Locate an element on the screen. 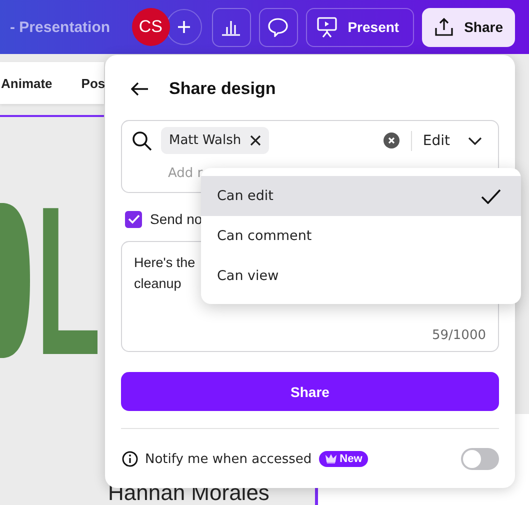 This screenshot has height=505, width=529. new-badge: New is located at coordinates (343, 459).